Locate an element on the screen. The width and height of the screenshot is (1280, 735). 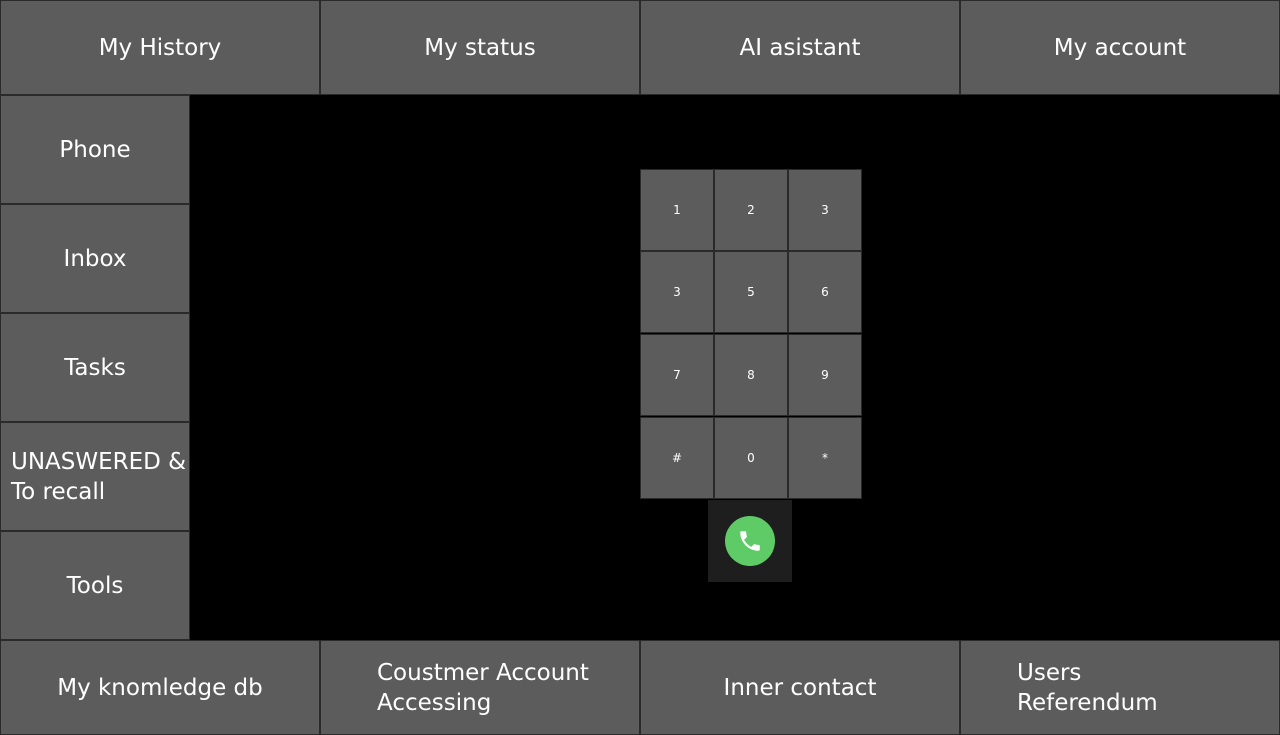
ai-assistant-button: AI asistant is located at coordinates (800, 47).